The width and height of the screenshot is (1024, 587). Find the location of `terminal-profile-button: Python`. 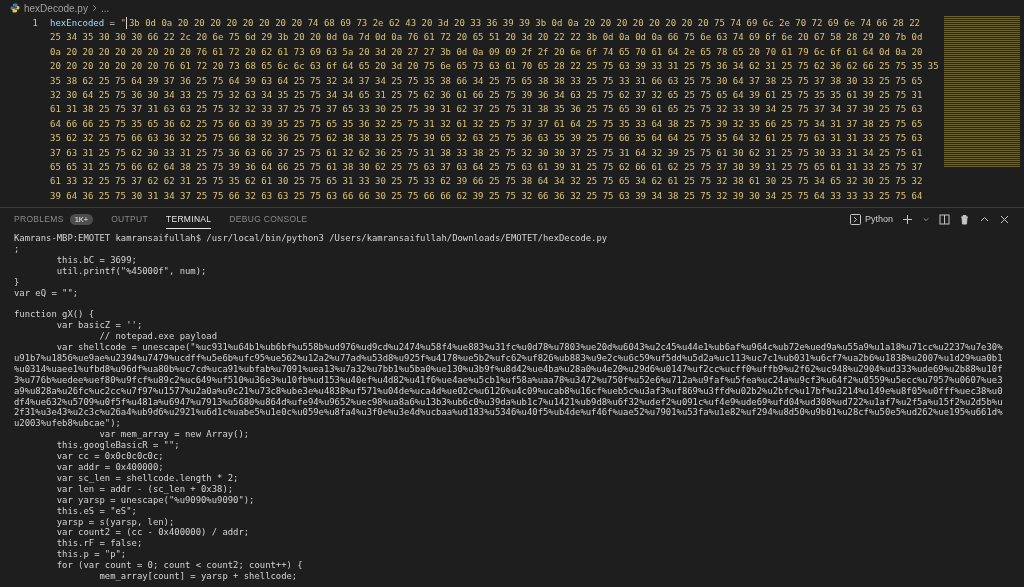

terminal-profile-button: Python is located at coordinates (871, 219).